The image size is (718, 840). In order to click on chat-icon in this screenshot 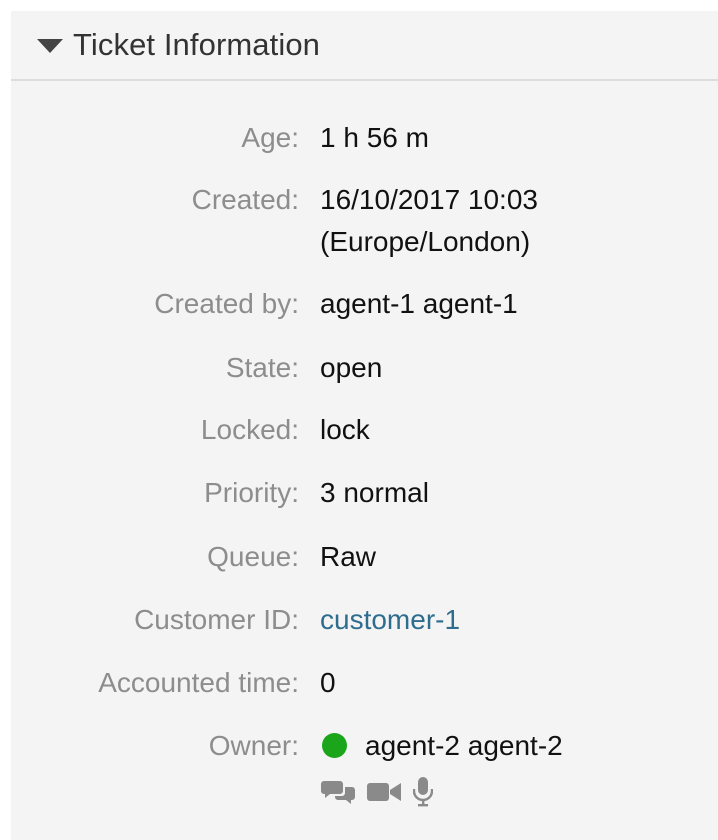, I will do `click(338, 792)`.